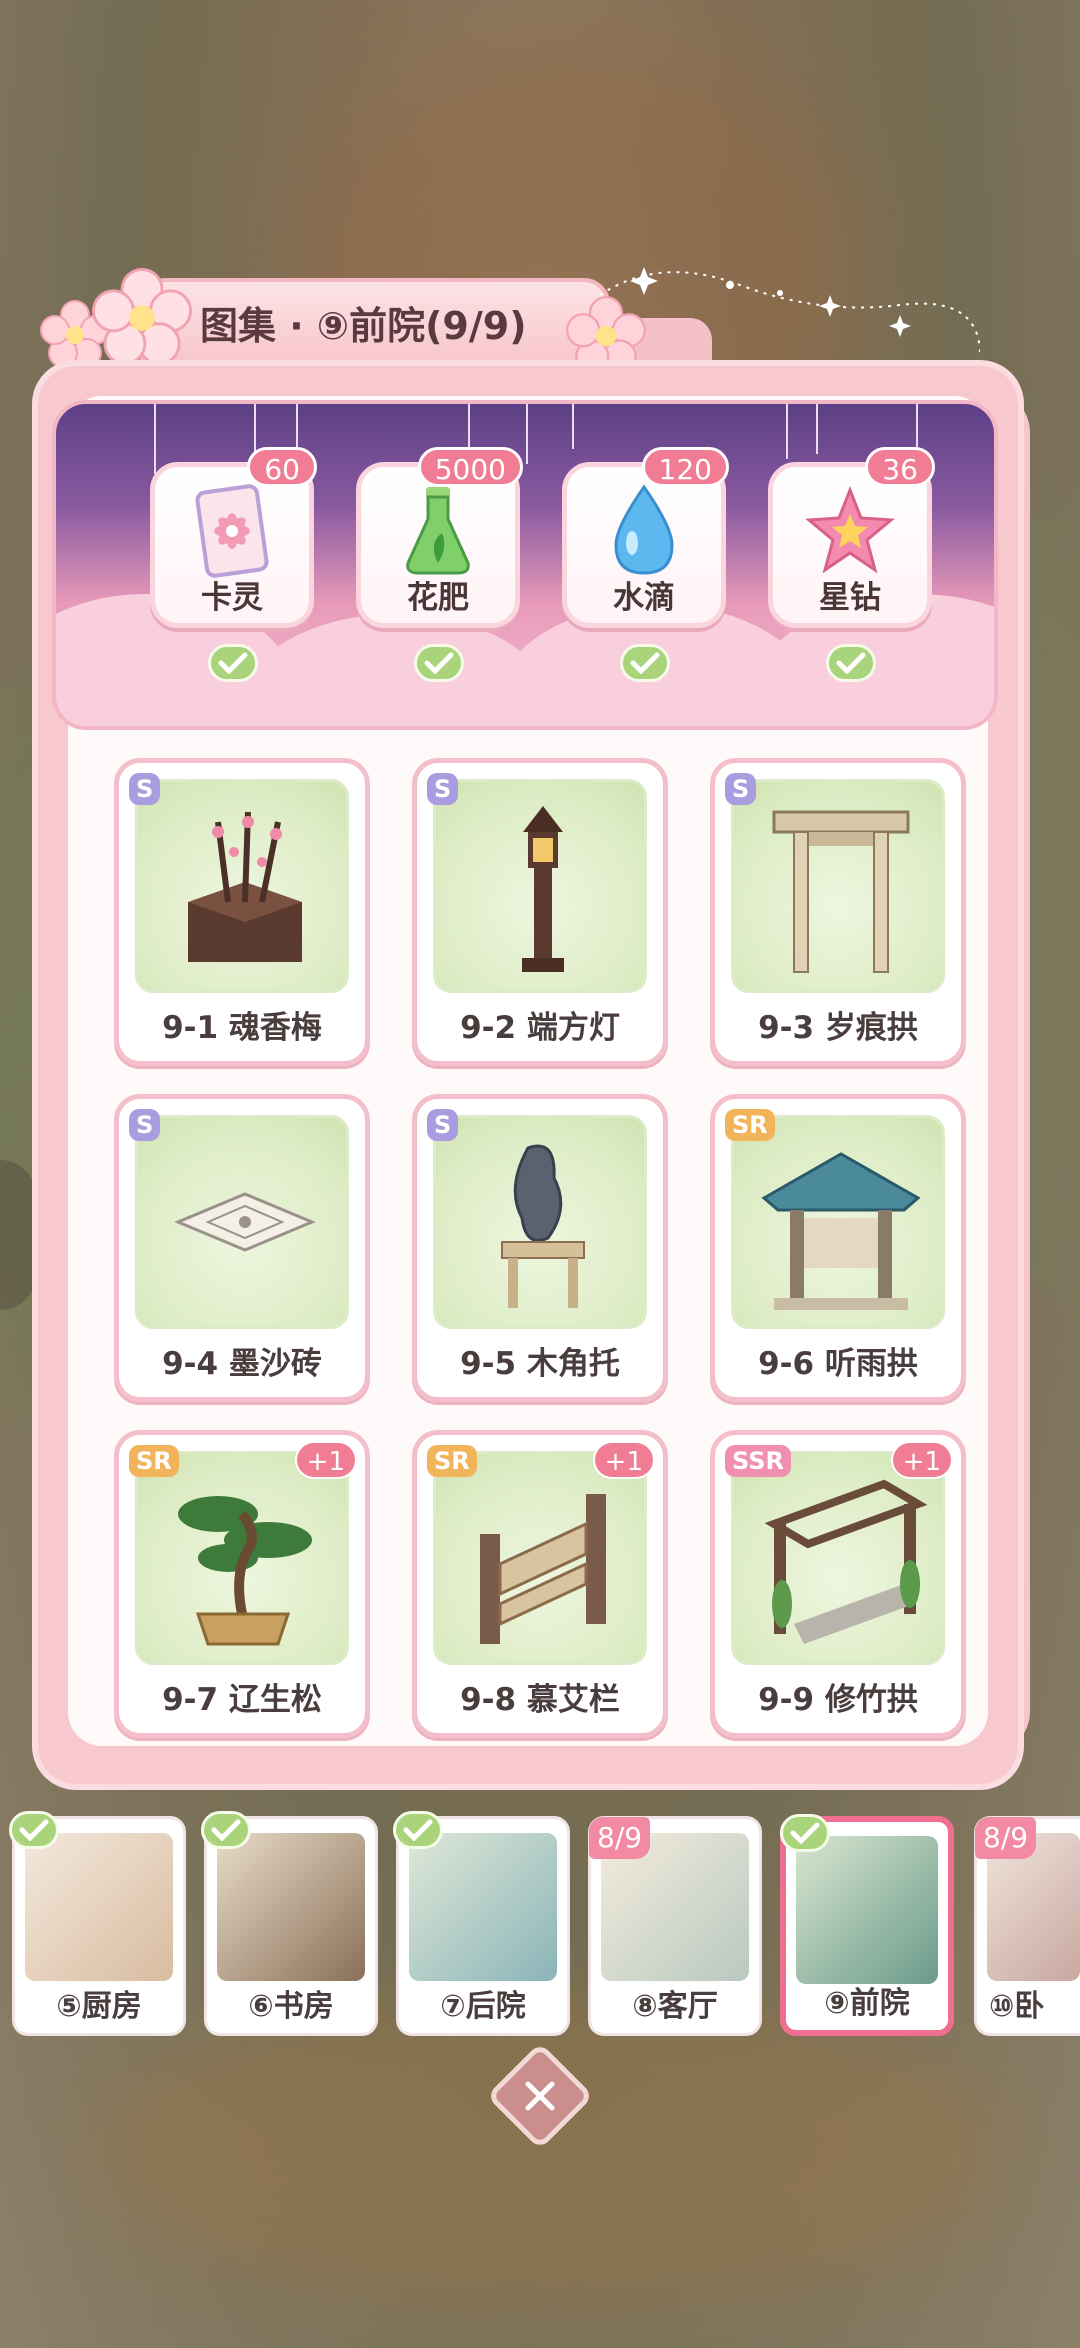 This screenshot has width=1080, height=2348. What do you see at coordinates (841, 891) in the screenshot?
I see `stone-arch-icon` at bounding box center [841, 891].